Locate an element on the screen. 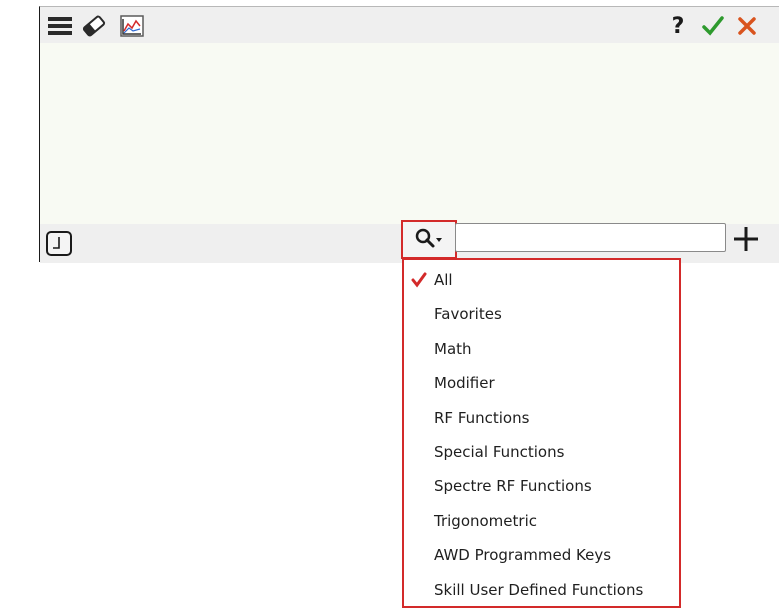 The width and height of the screenshot is (779, 610). menu-item-rf-functions: RF Functions is located at coordinates (541, 418).